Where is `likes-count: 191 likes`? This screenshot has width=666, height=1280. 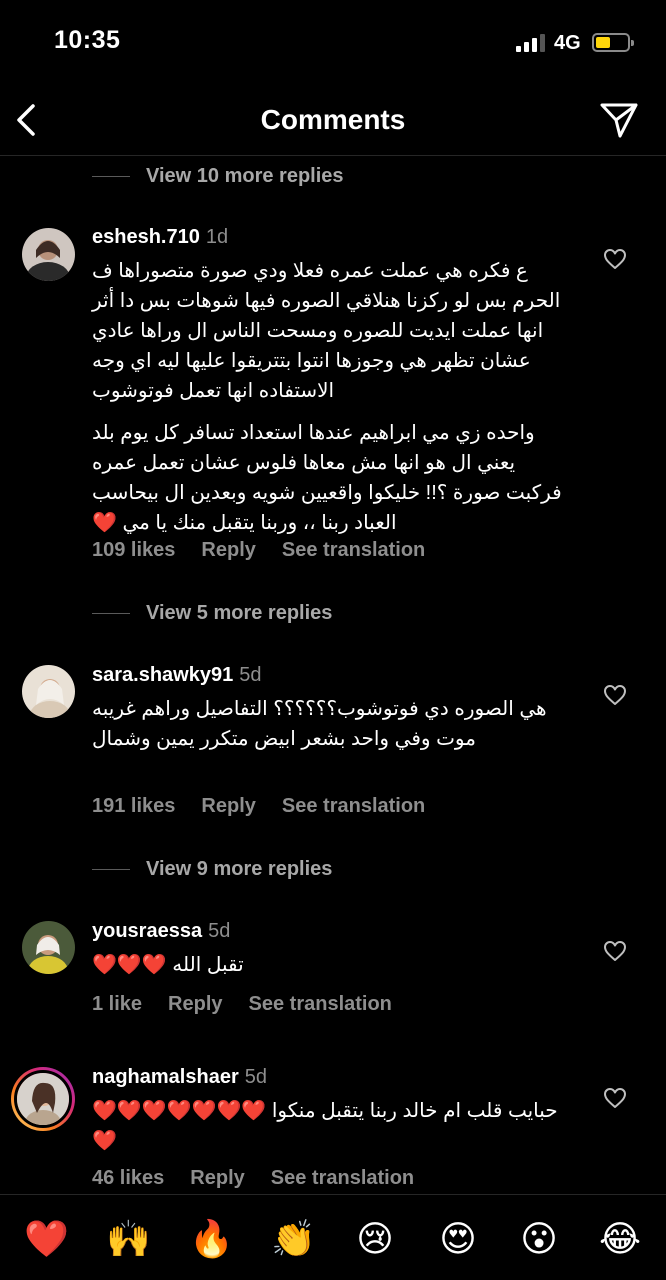 likes-count: 191 likes is located at coordinates (133, 806).